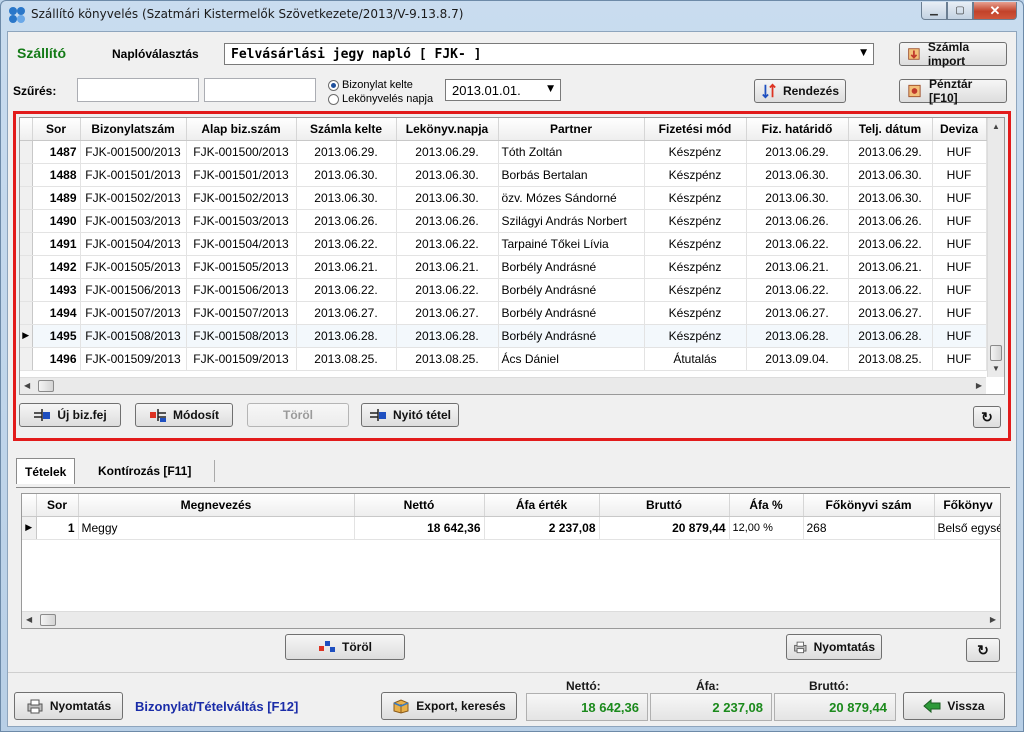 The image size is (1024, 732). Describe the element at coordinates (695, 129) in the screenshot. I see `col-header: Fizetési mód` at that location.